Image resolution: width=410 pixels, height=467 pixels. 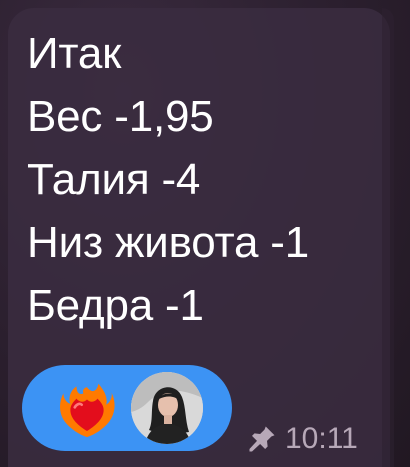 What do you see at coordinates (74, 53) in the screenshot?
I see `message-line: Итак` at bounding box center [74, 53].